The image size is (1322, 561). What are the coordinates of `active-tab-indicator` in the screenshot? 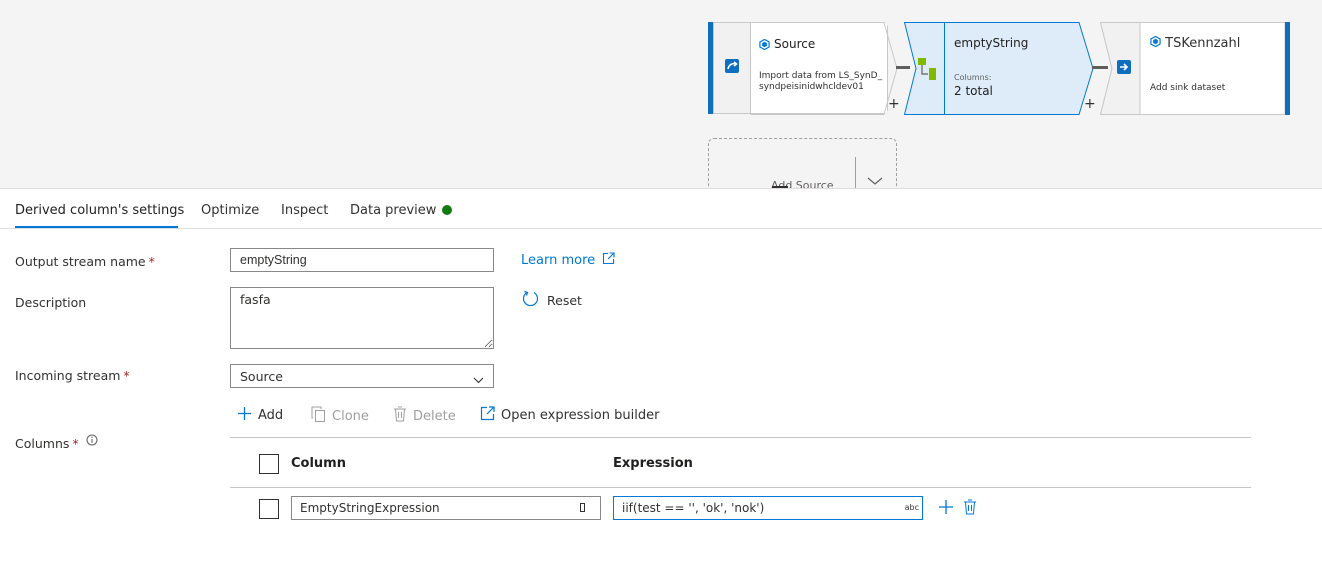 It's located at (96, 227).